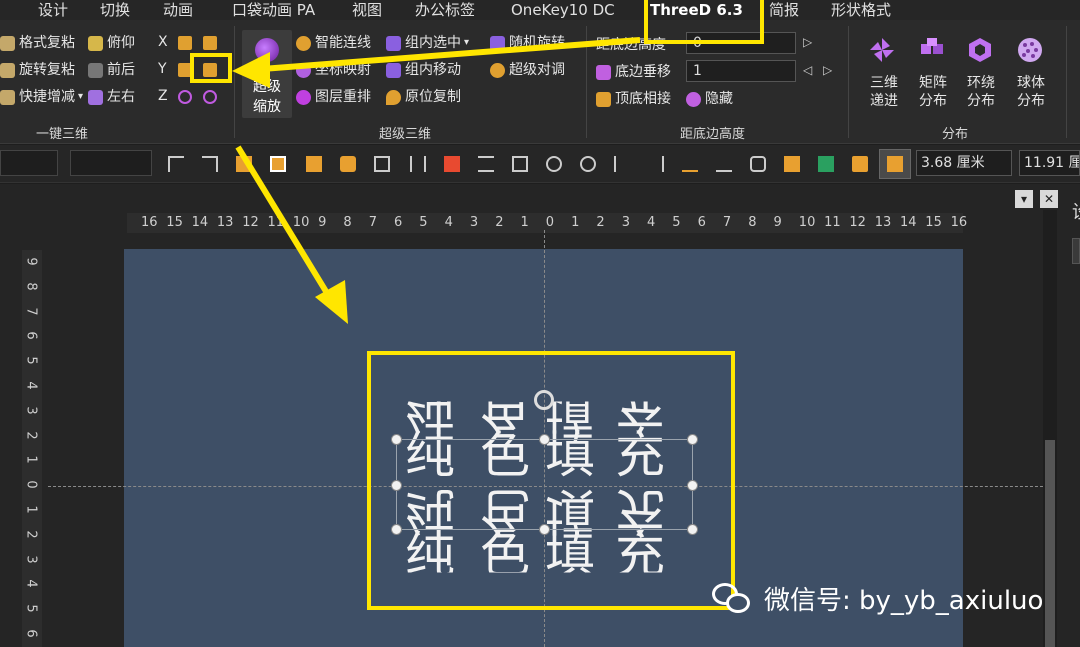  I want to click on wechat-watermark: 微信号: by_yb_axiuluo, so click(877, 598).